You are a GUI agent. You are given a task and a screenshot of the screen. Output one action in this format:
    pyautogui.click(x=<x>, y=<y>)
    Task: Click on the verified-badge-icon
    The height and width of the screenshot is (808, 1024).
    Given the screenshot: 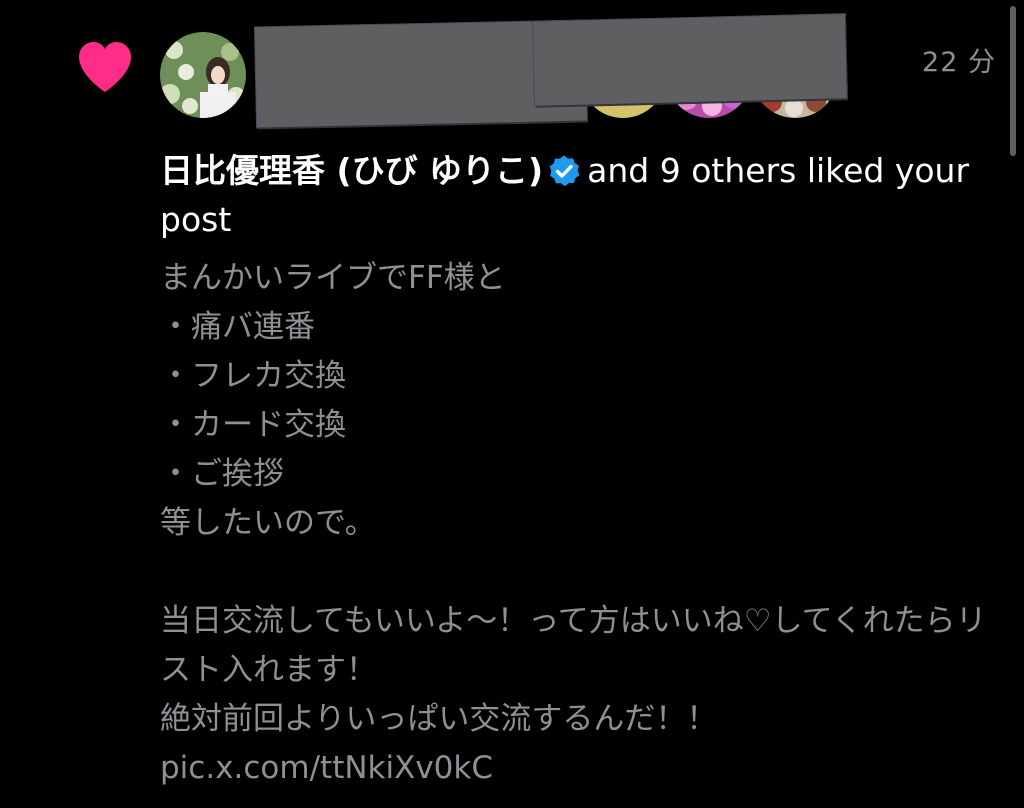 What is the action you would take?
    pyautogui.click(x=564, y=171)
    